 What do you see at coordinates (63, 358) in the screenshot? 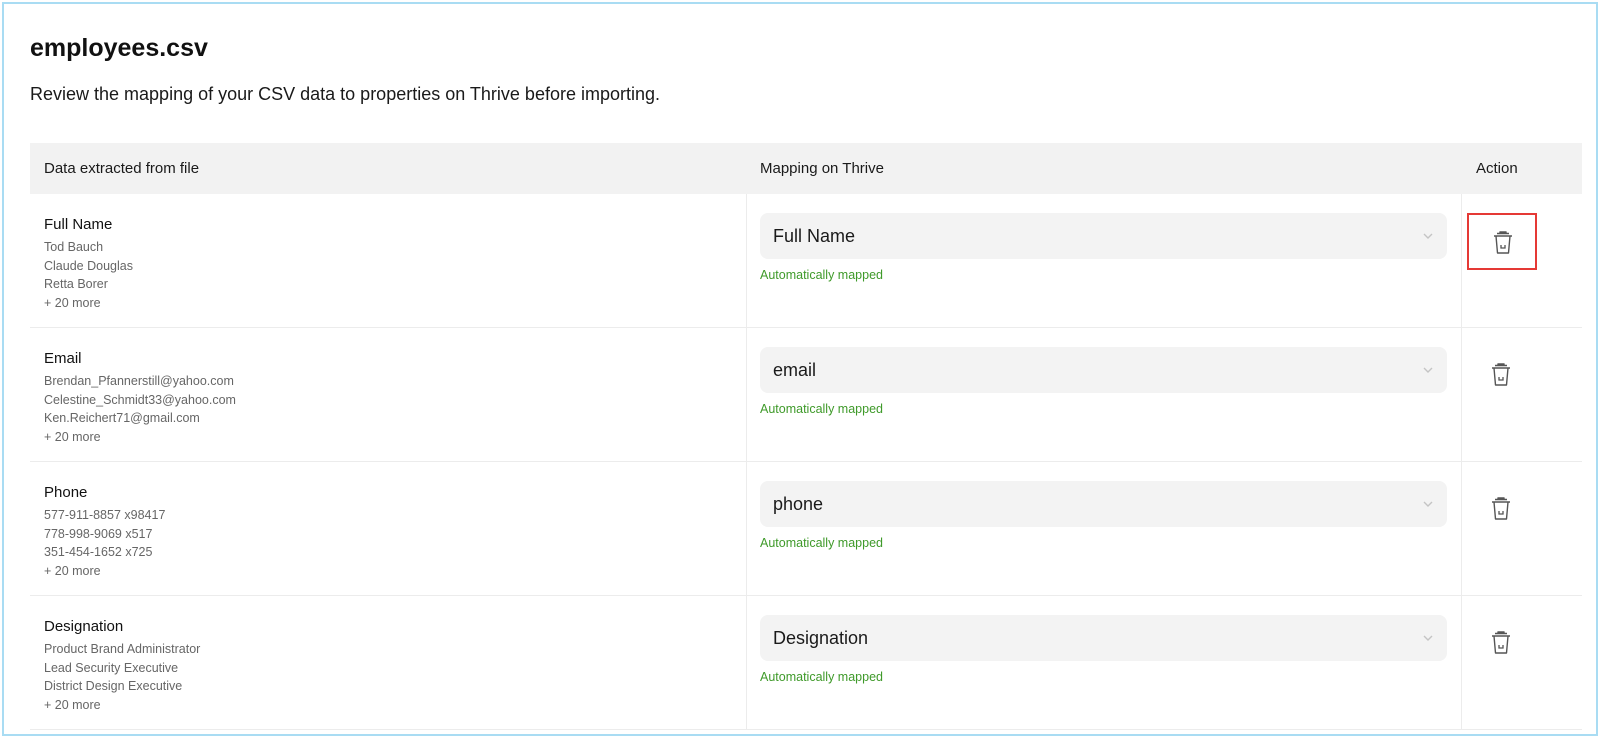
I see `field-name: Email` at bounding box center [63, 358].